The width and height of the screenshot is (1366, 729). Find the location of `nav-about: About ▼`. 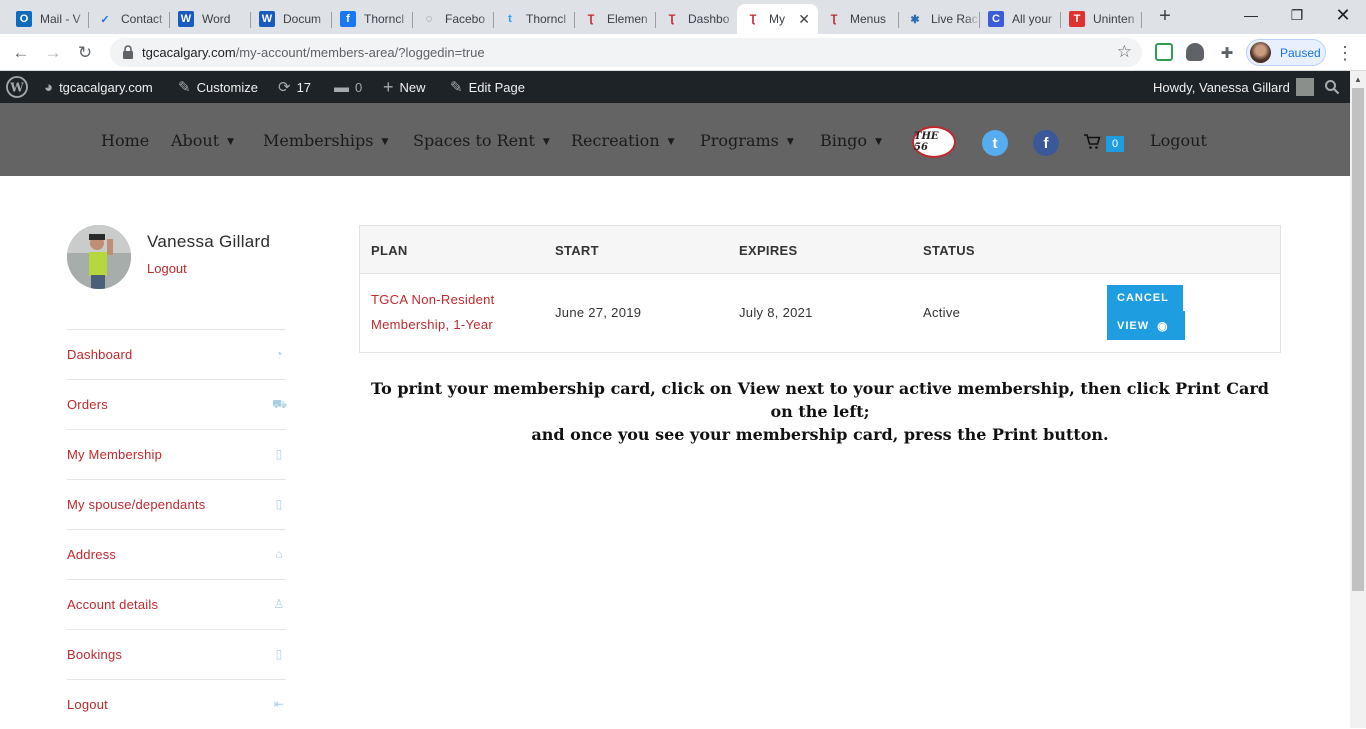

nav-about: About ▼ is located at coordinates (202, 140).